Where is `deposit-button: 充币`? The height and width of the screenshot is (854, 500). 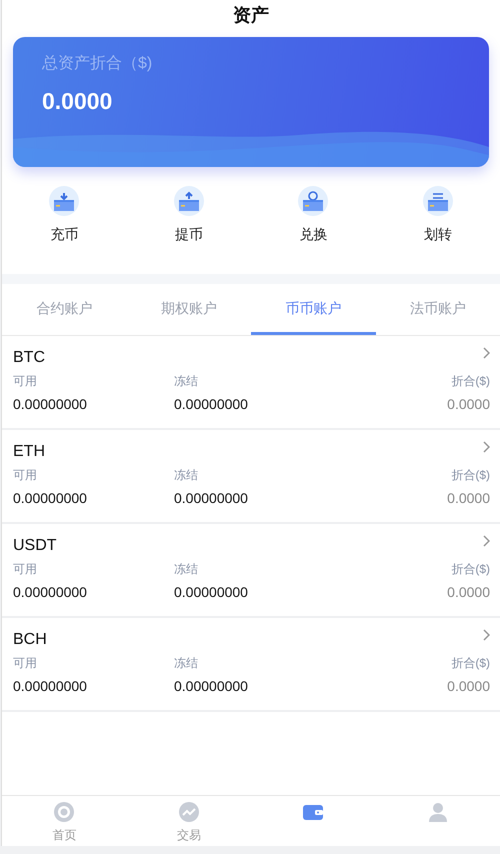 deposit-button: 充币 is located at coordinates (64, 220).